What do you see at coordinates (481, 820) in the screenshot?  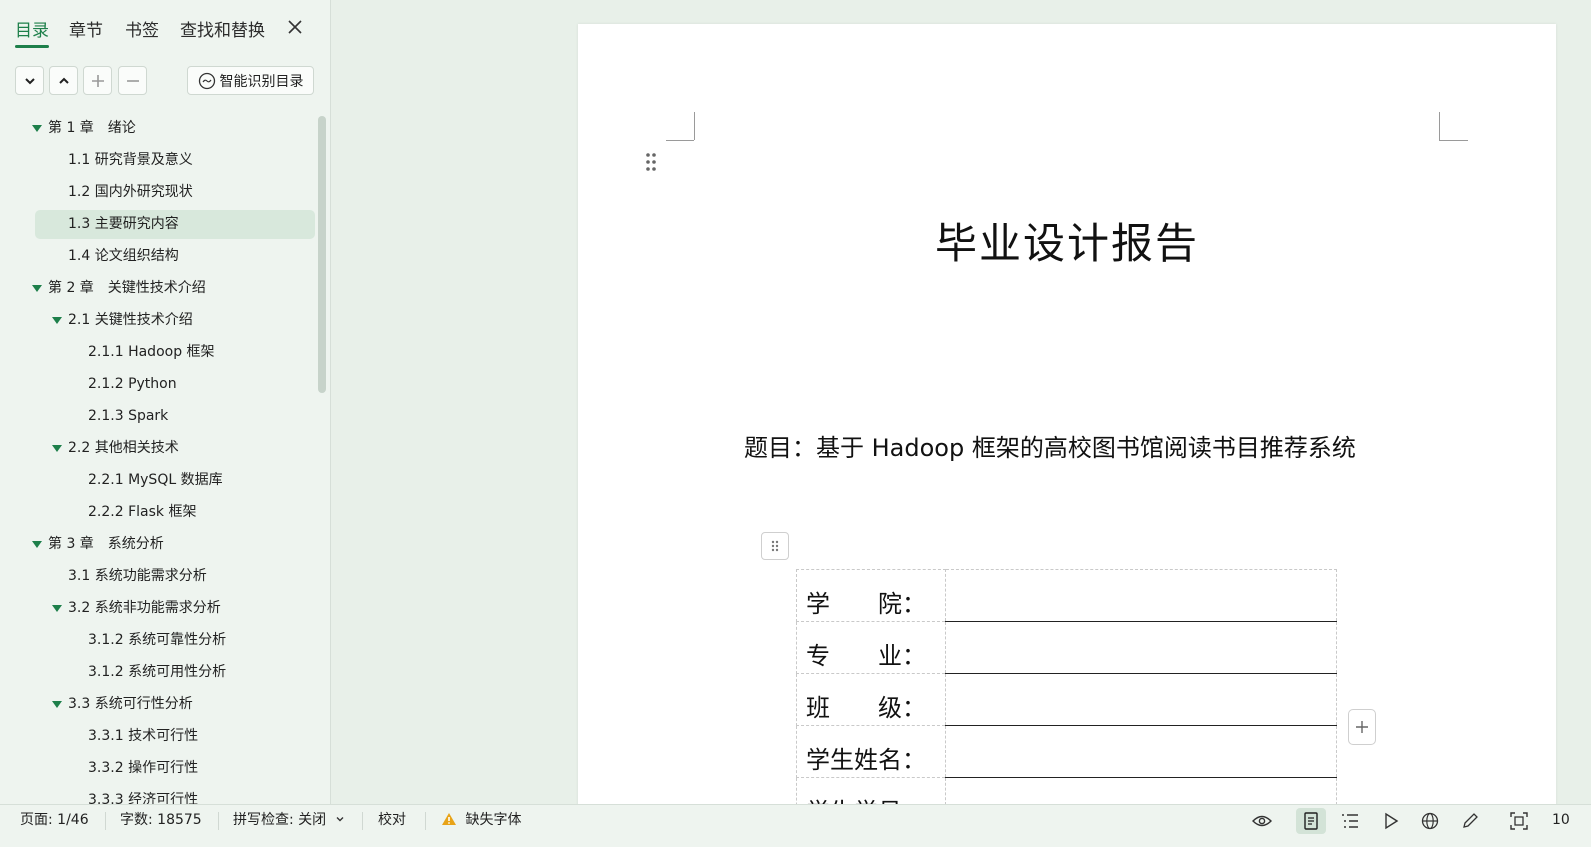 I see `missing-font-button: 缺失字体` at bounding box center [481, 820].